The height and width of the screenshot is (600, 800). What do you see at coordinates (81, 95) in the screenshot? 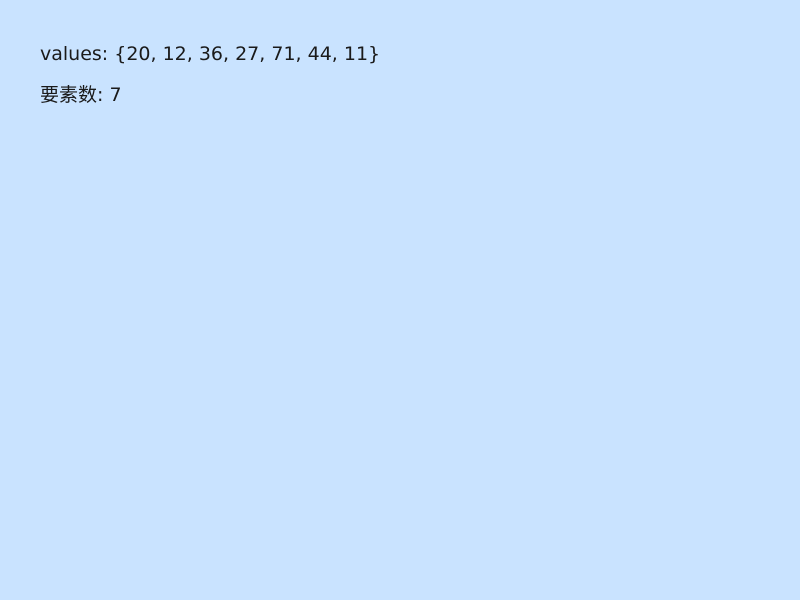
I see `element-count-text: 要素数: 7` at bounding box center [81, 95].